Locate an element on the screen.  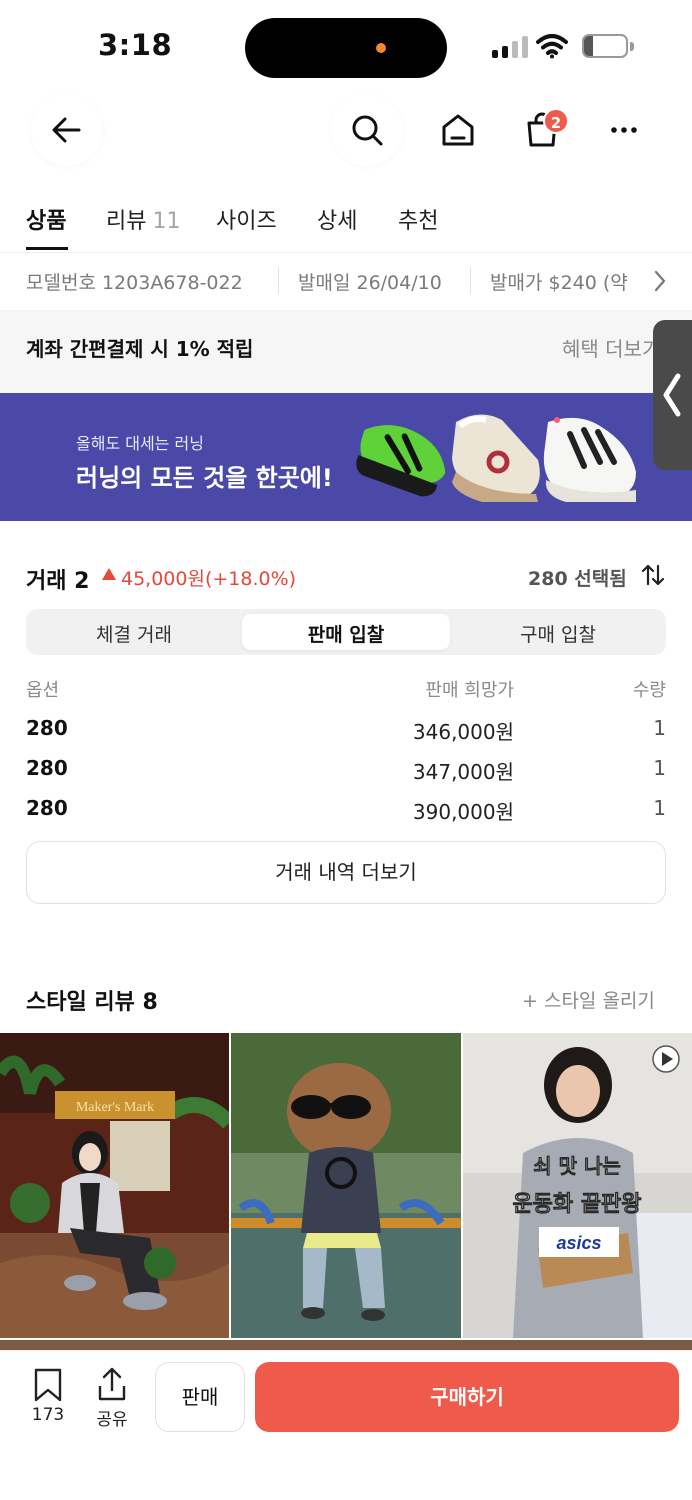
battery-icon: 22 is located at coordinates (605, 46).